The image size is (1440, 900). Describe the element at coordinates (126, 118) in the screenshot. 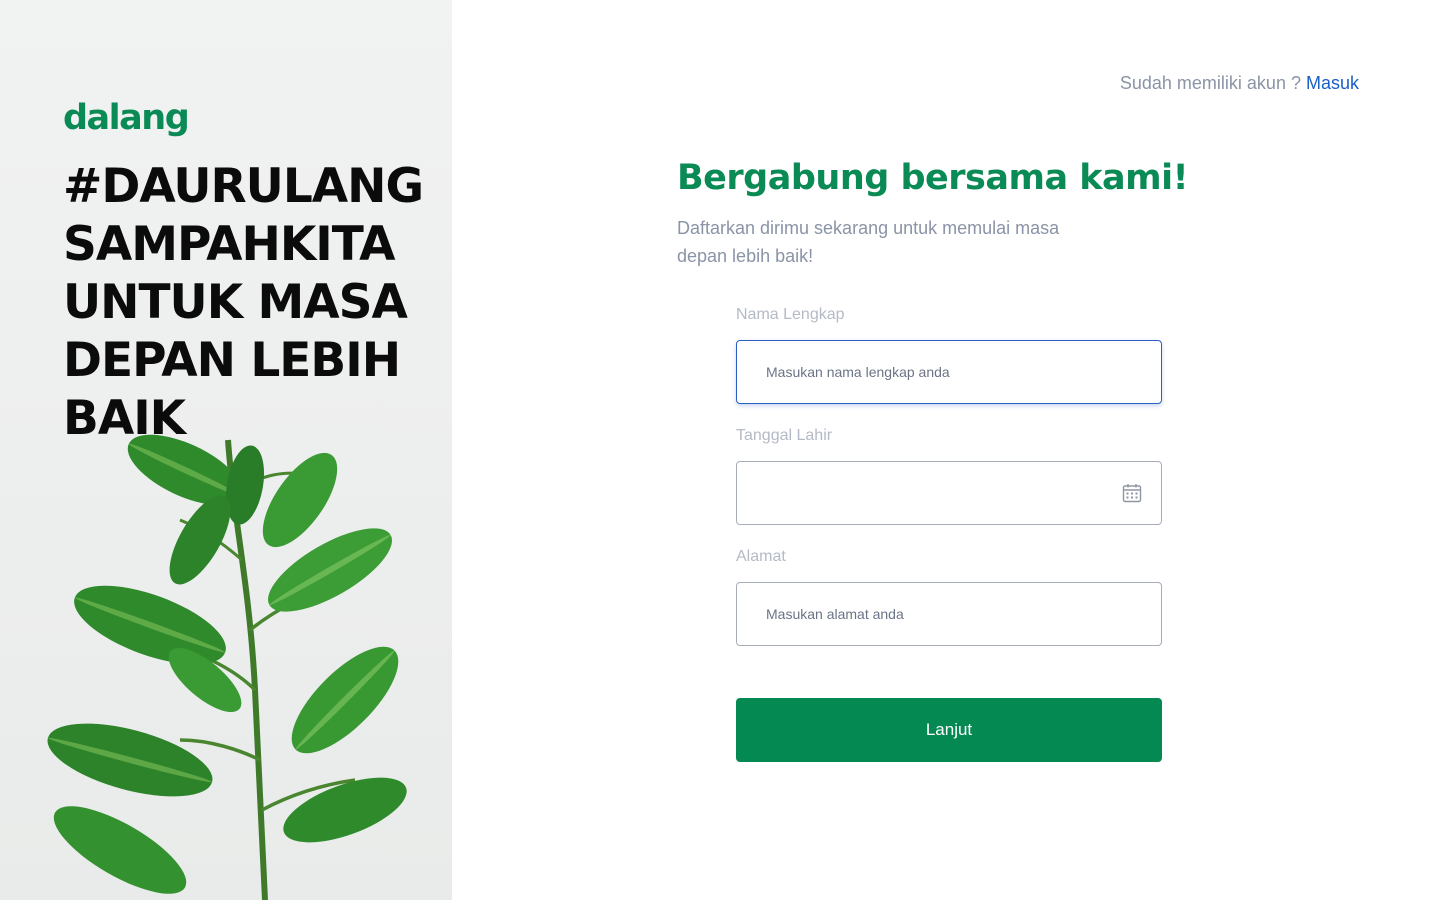

I see `logo: dalang` at that location.